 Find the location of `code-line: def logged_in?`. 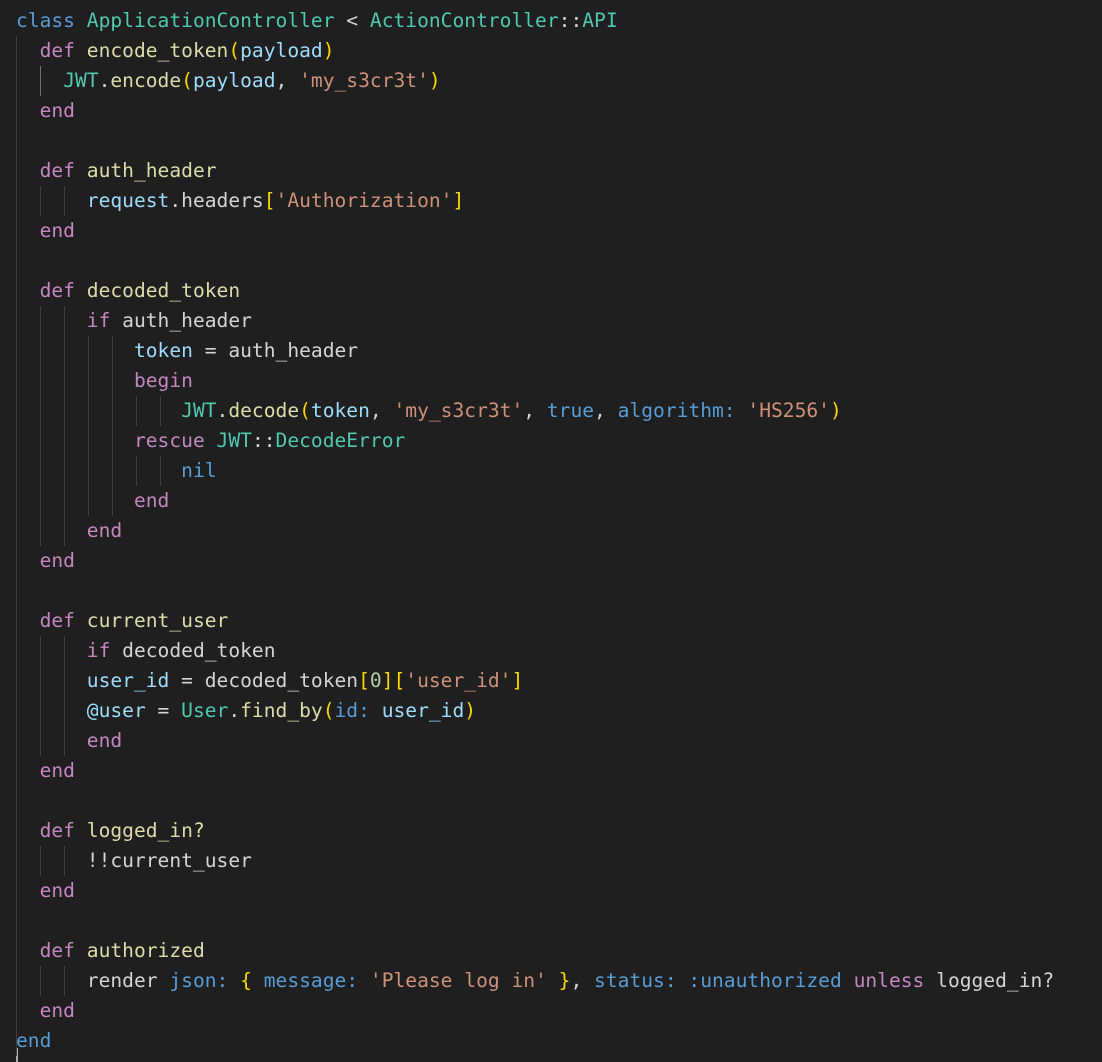

code-line: def logged_in? is located at coordinates (110, 831).